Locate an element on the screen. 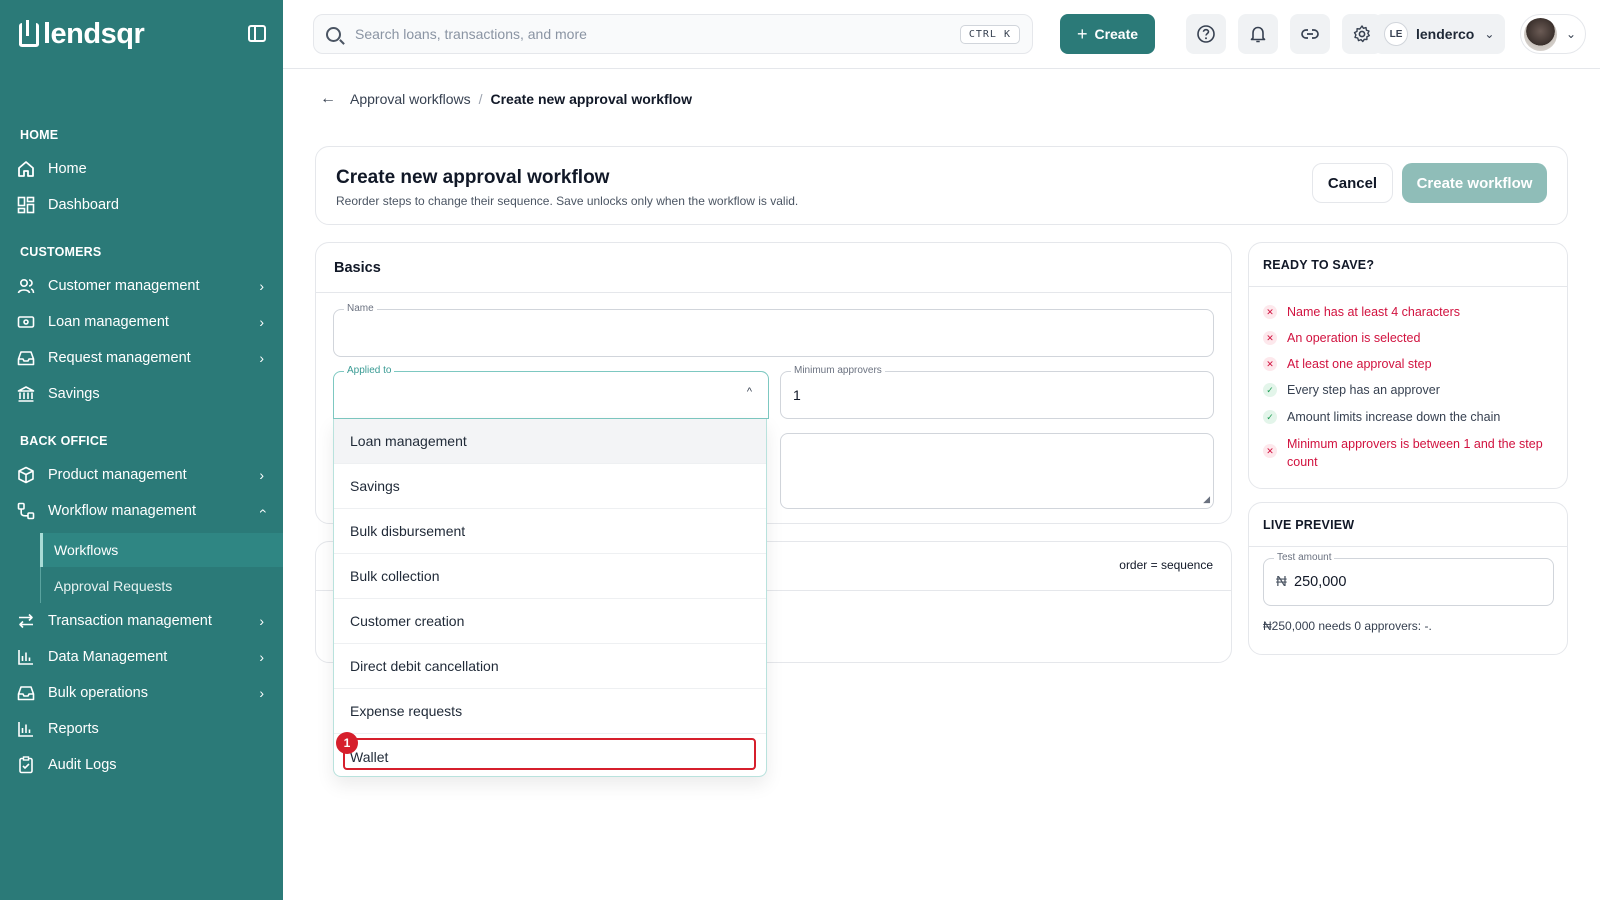 The image size is (1600, 900). sidebar-item-bulk-operations: Bulk operations › is located at coordinates (142, 693).